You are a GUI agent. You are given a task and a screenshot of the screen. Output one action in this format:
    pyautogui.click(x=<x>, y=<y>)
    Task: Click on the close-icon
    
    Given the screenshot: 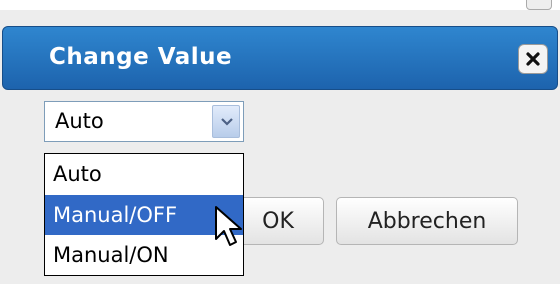 What is the action you would take?
    pyautogui.click(x=533, y=59)
    